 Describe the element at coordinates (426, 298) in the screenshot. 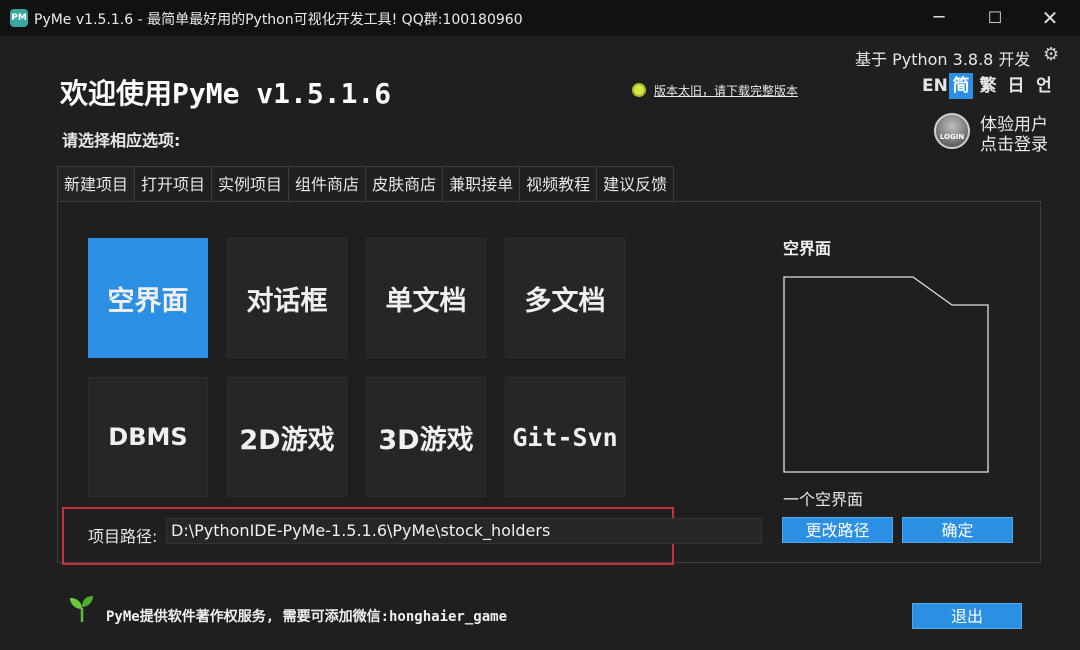

I see `template-single-document: 单文档` at that location.